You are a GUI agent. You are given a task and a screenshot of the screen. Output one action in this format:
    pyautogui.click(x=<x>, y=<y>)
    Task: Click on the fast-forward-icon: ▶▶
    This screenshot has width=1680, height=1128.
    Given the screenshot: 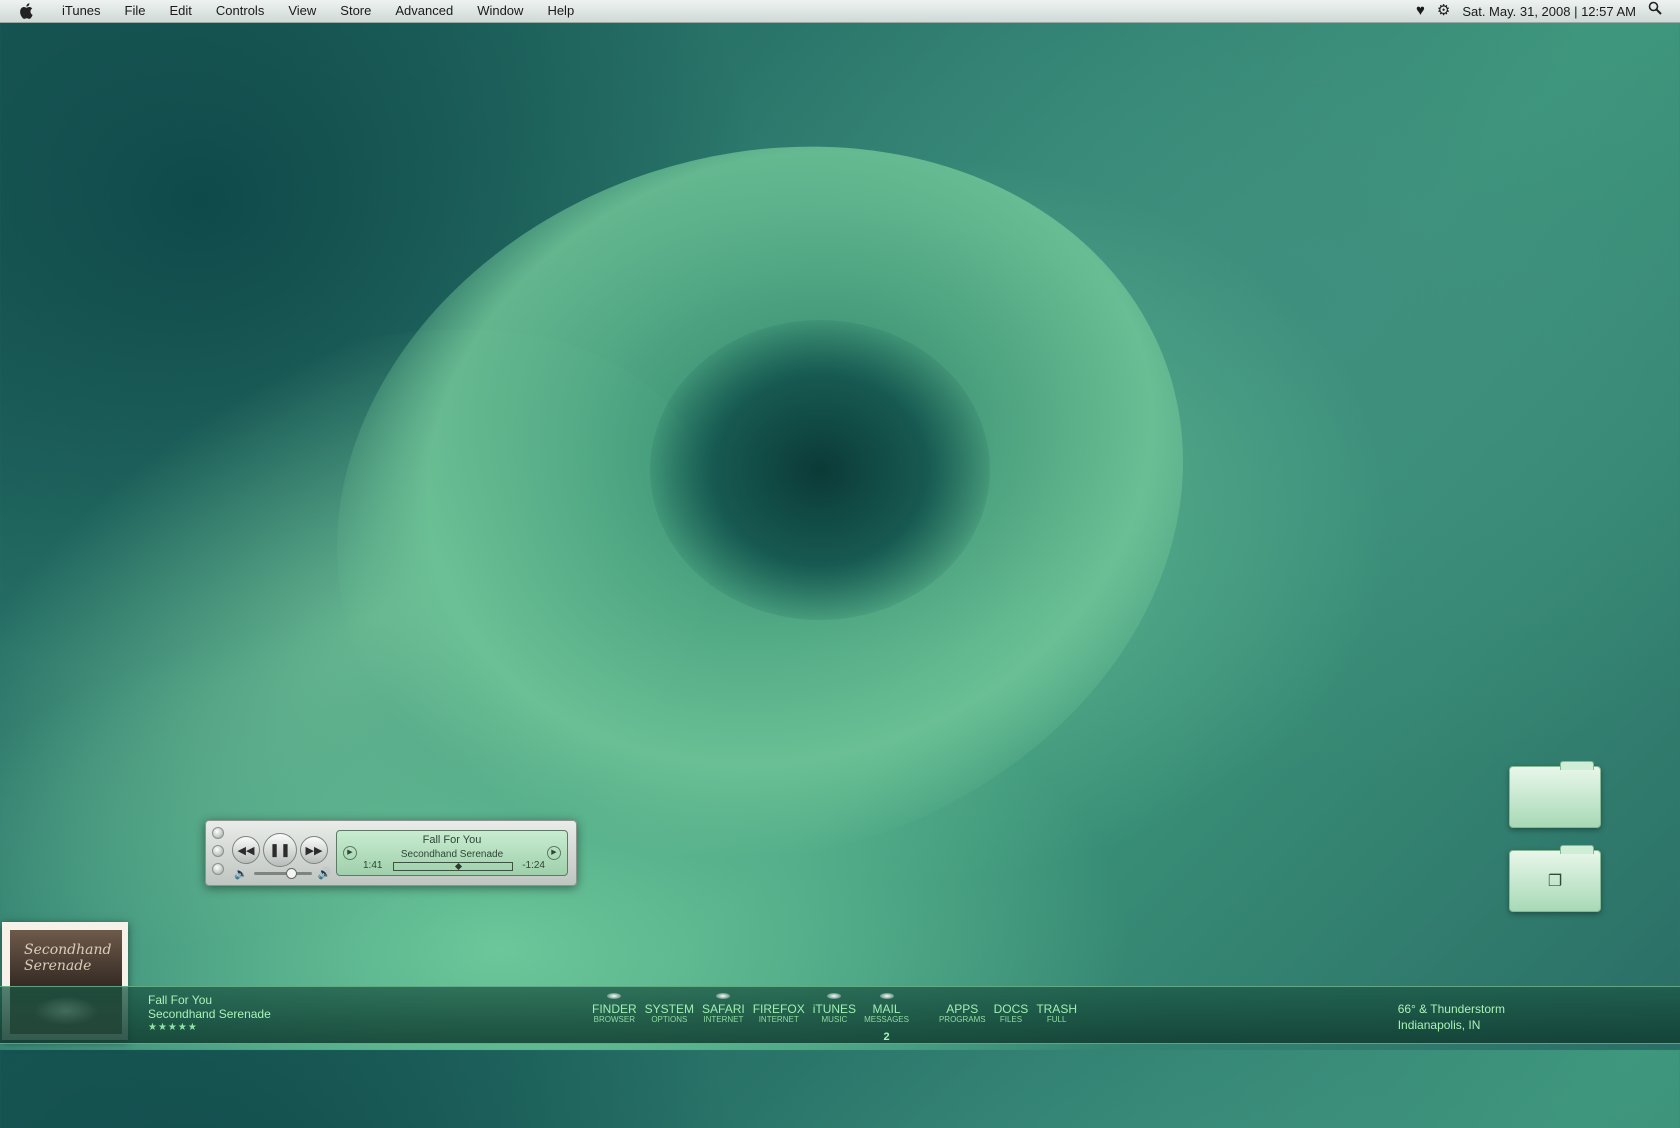 What is the action you would take?
    pyautogui.click(x=314, y=850)
    